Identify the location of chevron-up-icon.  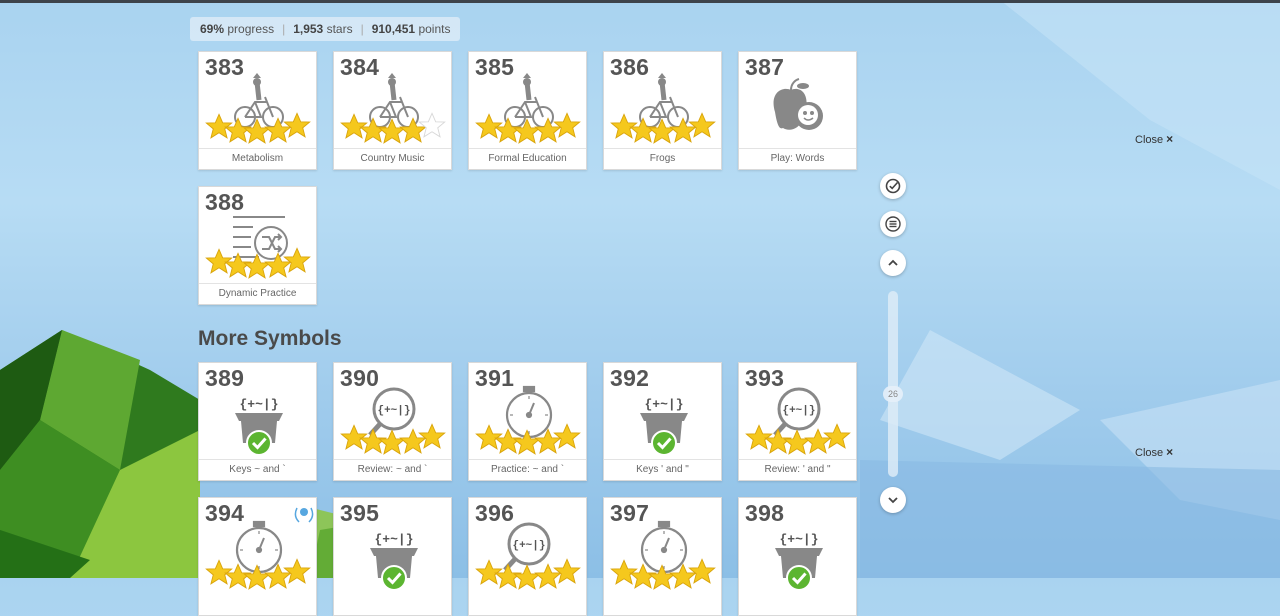
(893, 262).